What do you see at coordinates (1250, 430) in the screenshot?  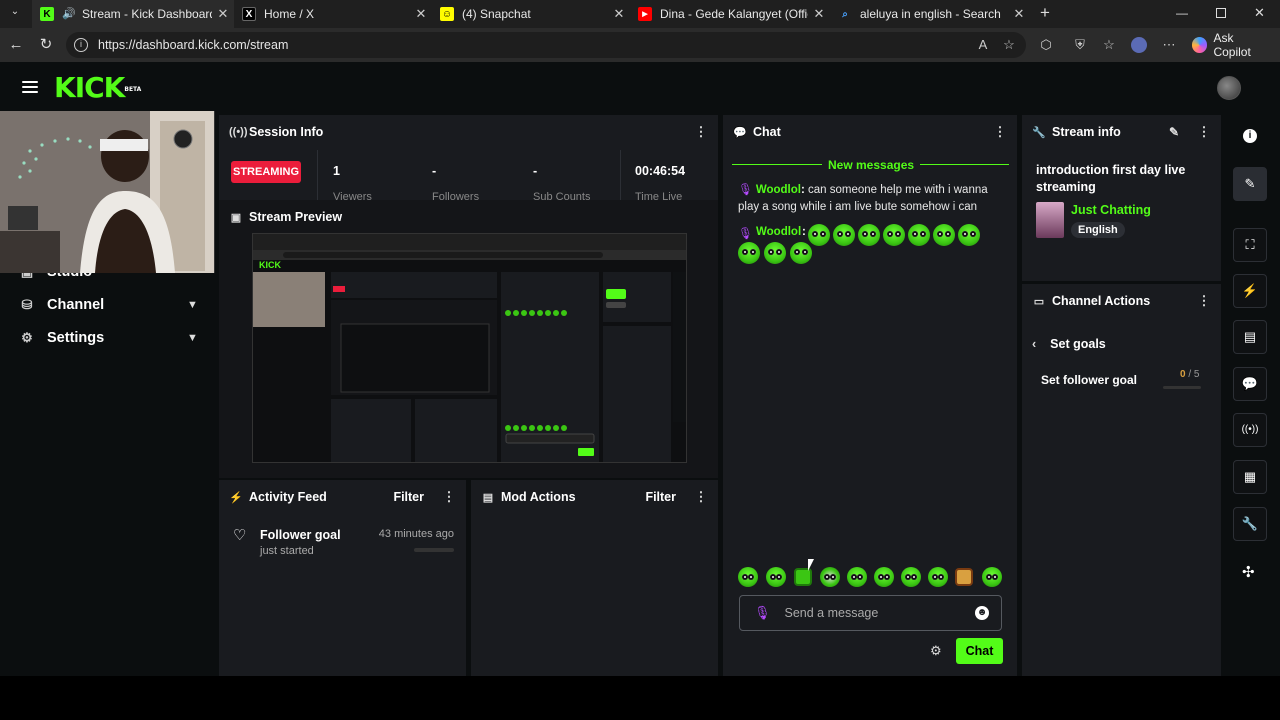 I see `broadcast-rail-icon: ((•))` at bounding box center [1250, 430].